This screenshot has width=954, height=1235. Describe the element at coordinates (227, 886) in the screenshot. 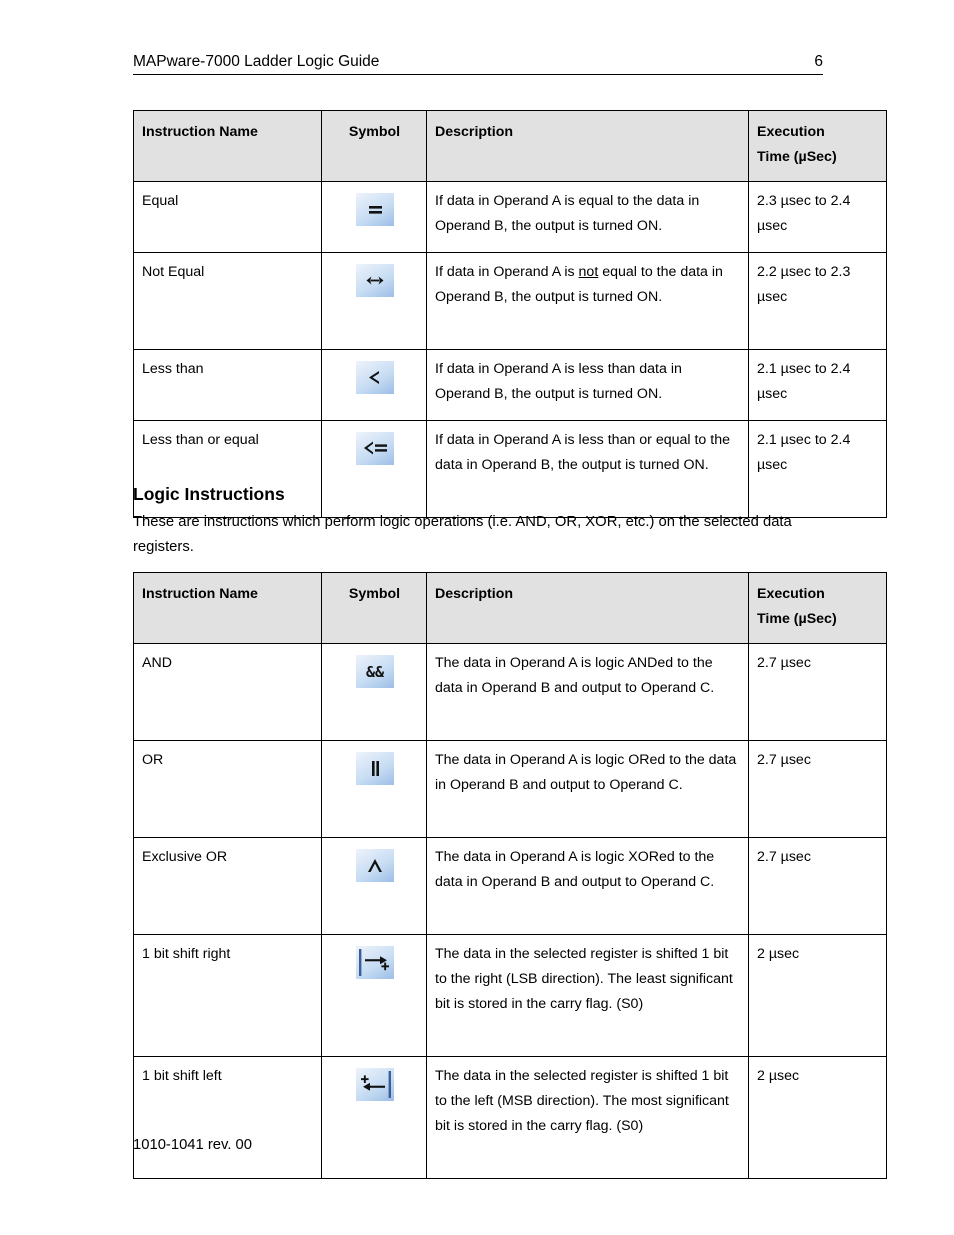

I see `instruction-name-cell: Exclusive OR` at that location.